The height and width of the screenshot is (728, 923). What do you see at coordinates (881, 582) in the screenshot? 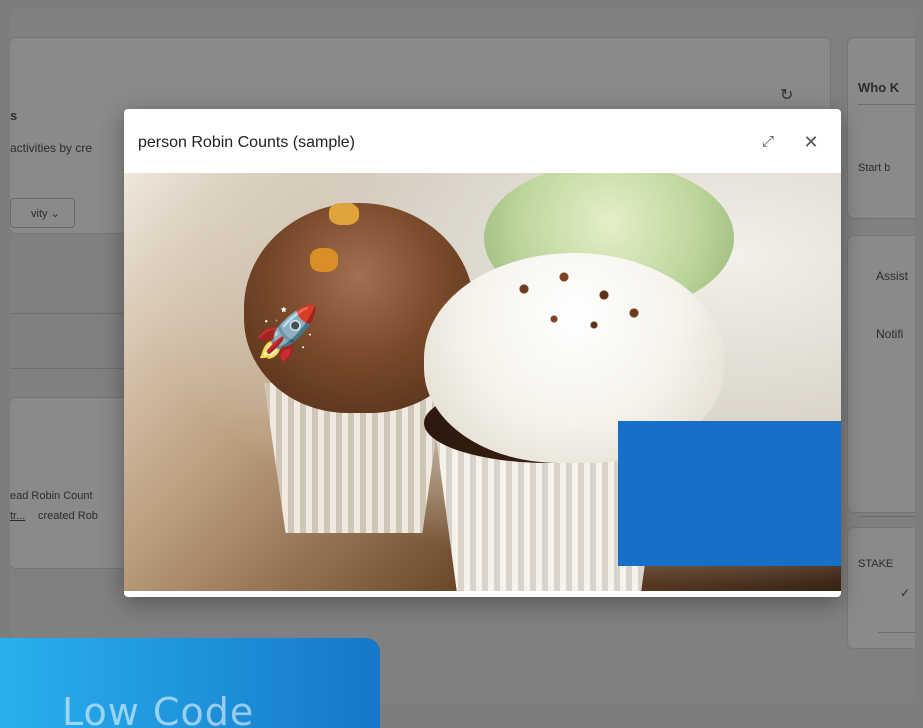
I see `stakeholders-card: STAKE ✓` at bounding box center [881, 582].